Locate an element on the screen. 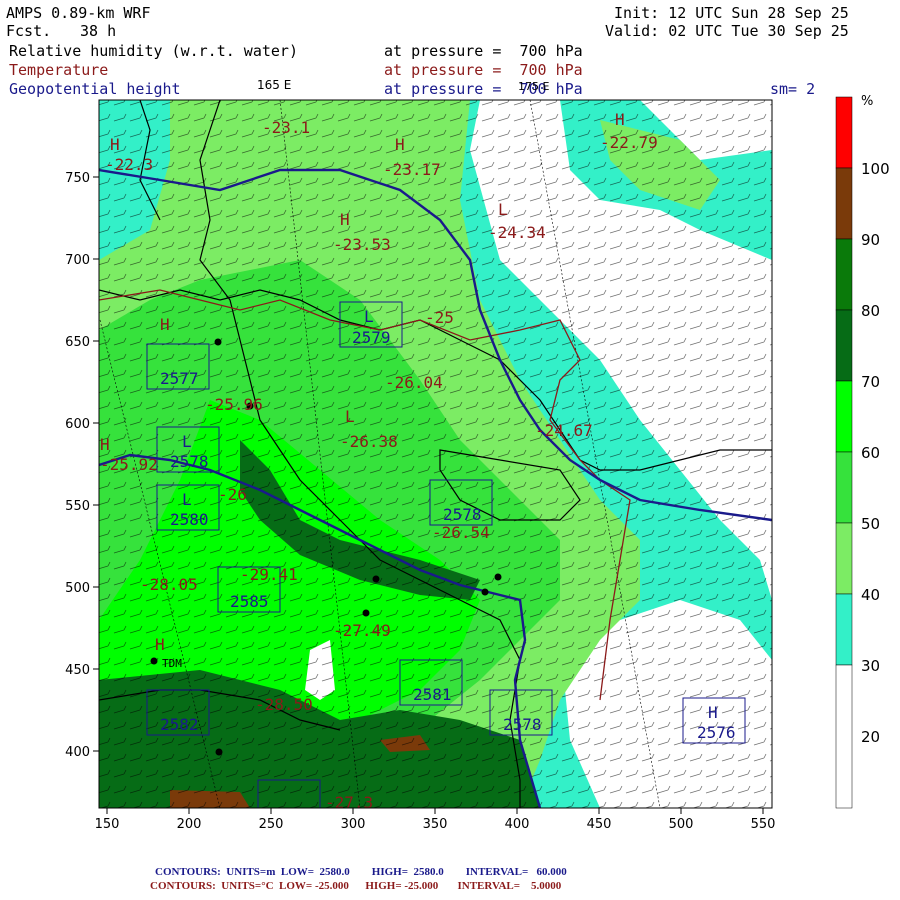 Image resolution: width=900 pixels, height=900 pixels. y-tick-label: 700 is located at coordinates (77, 260).